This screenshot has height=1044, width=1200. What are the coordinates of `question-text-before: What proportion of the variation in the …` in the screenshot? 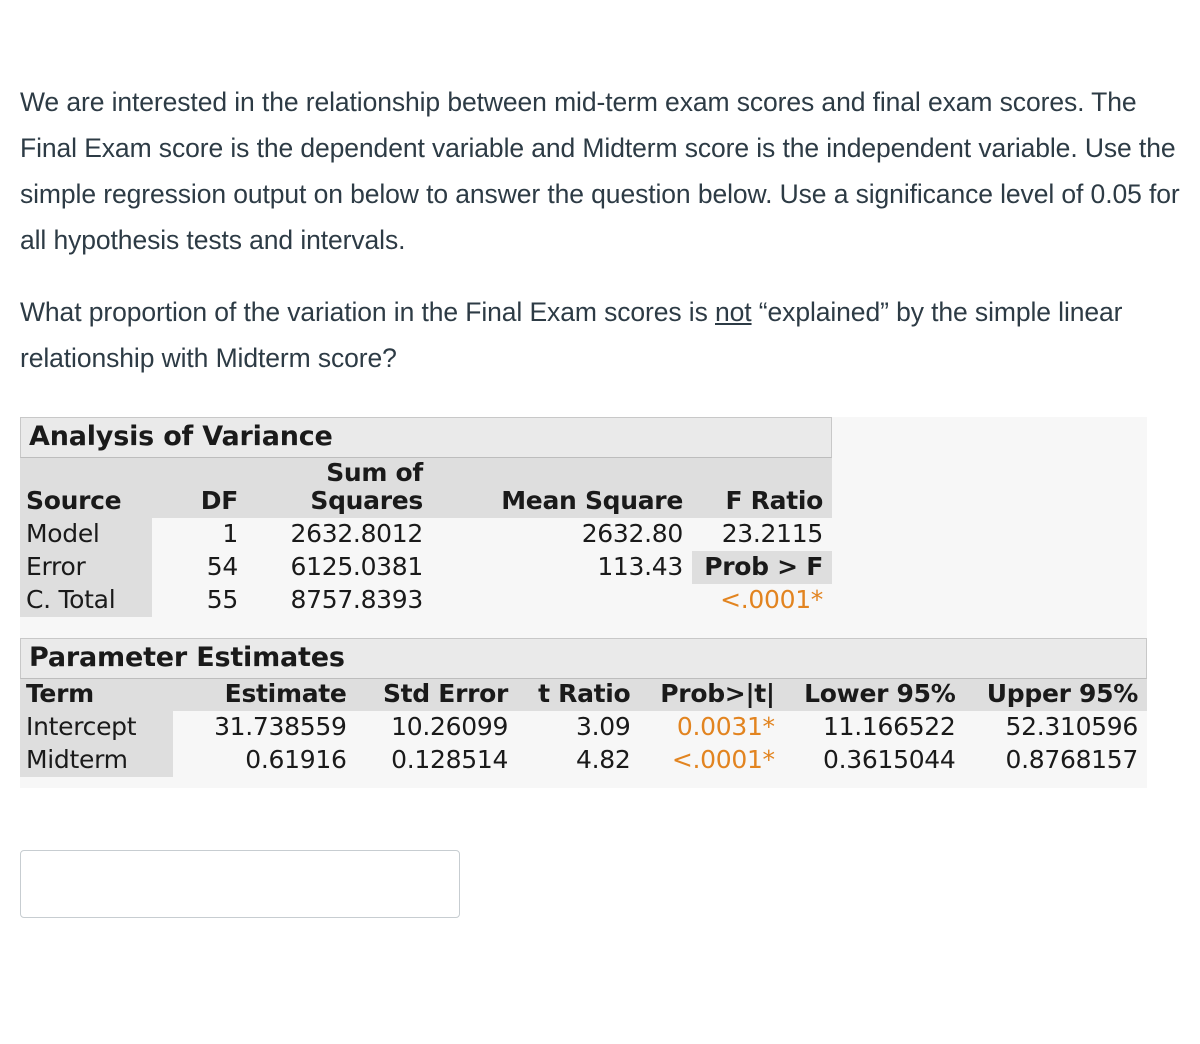 It's located at (367, 312).